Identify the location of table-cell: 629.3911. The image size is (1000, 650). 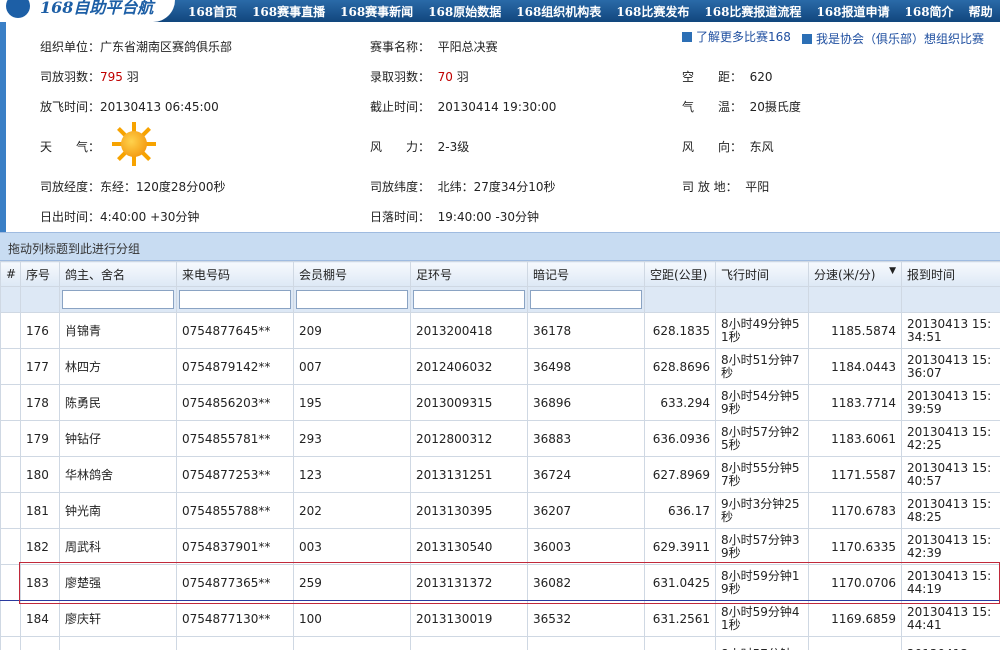
(680, 546).